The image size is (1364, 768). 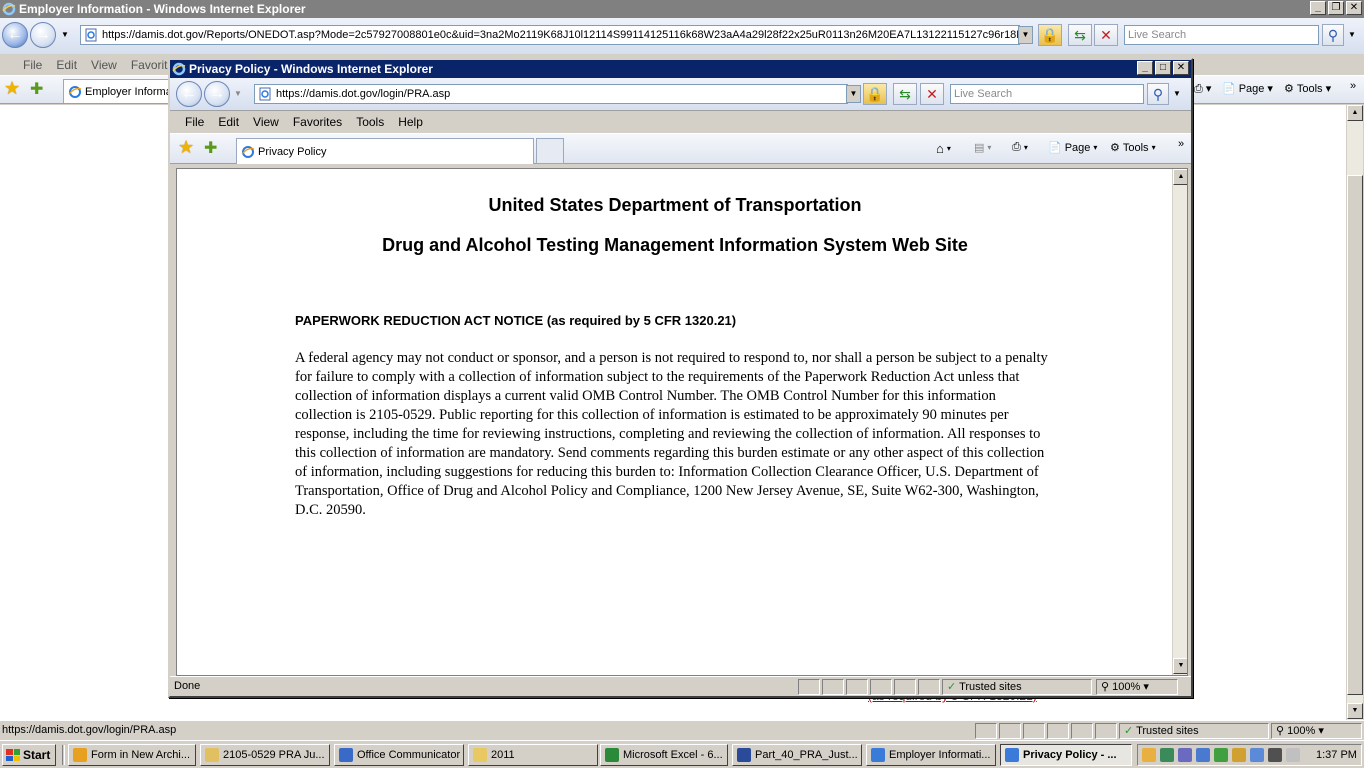 I want to click on back-button: ←, so click(x=15, y=35).